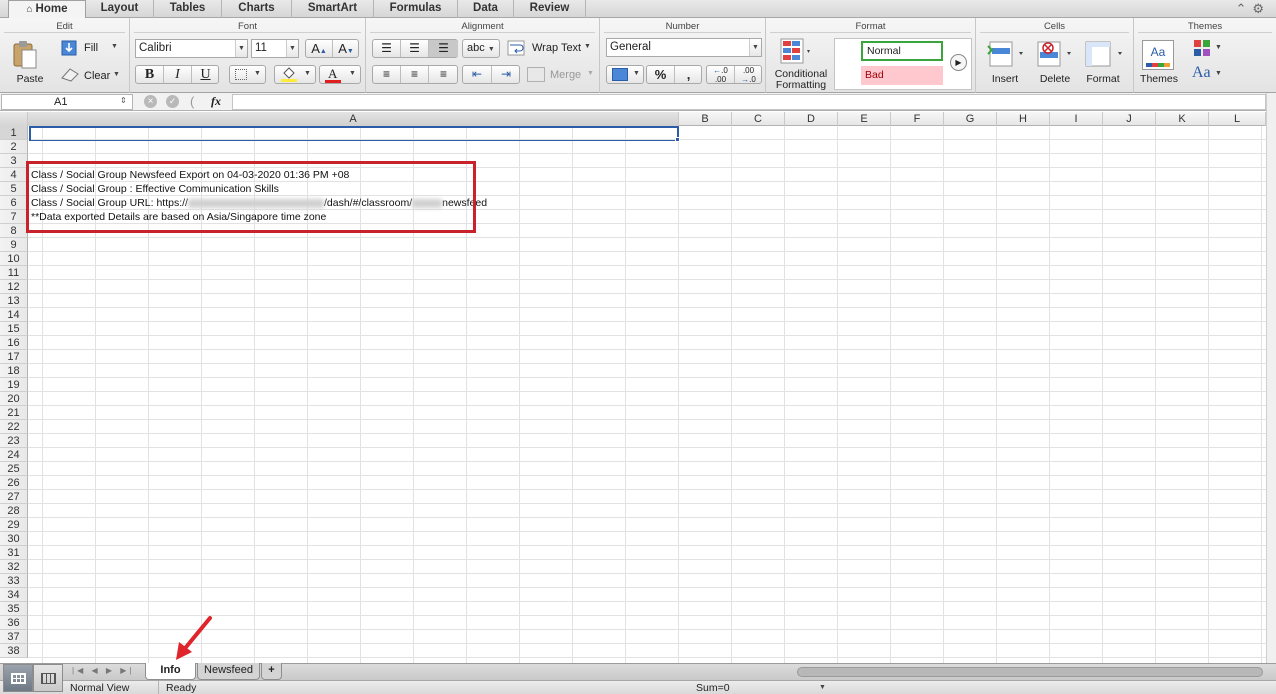 Image resolution: width=1276 pixels, height=694 pixels. Describe the element at coordinates (247, 74) in the screenshot. I see `borders-button: ▼` at that location.